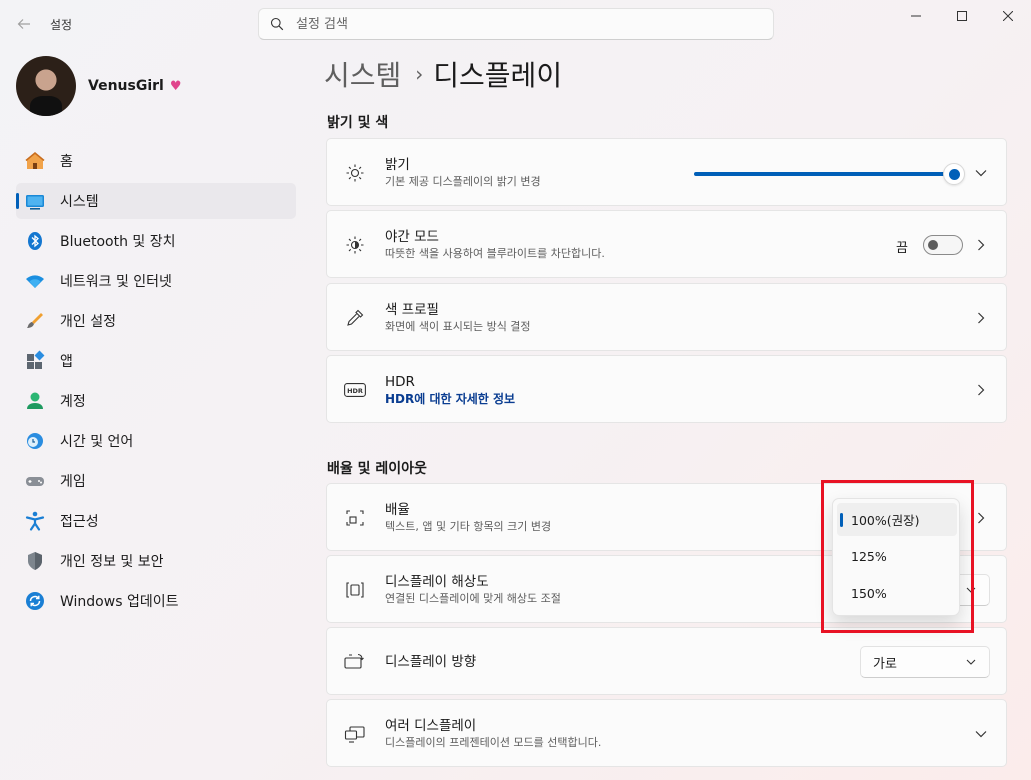 Image resolution: width=1031 pixels, height=780 pixels. What do you see at coordinates (666, 244) in the screenshot?
I see `night-light-card: 야간 모드 따뜻한 색을 사용하여 블루라이트를 차단합니다. 끔` at bounding box center [666, 244].